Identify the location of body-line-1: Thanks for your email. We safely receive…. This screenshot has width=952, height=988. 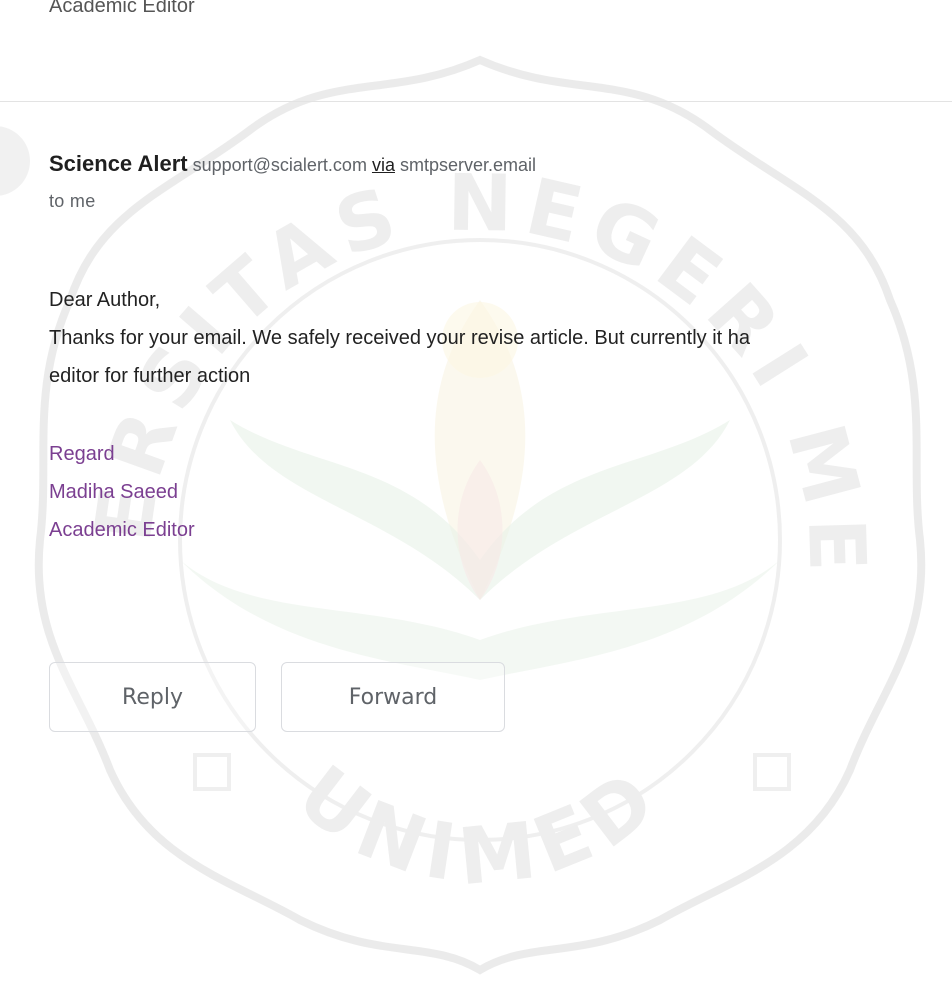
(400, 338).